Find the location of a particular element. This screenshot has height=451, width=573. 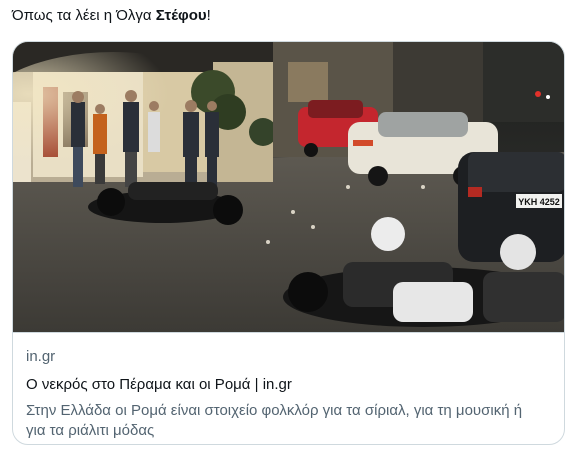

tweet-text-mention: Στέφου is located at coordinates (181, 15).